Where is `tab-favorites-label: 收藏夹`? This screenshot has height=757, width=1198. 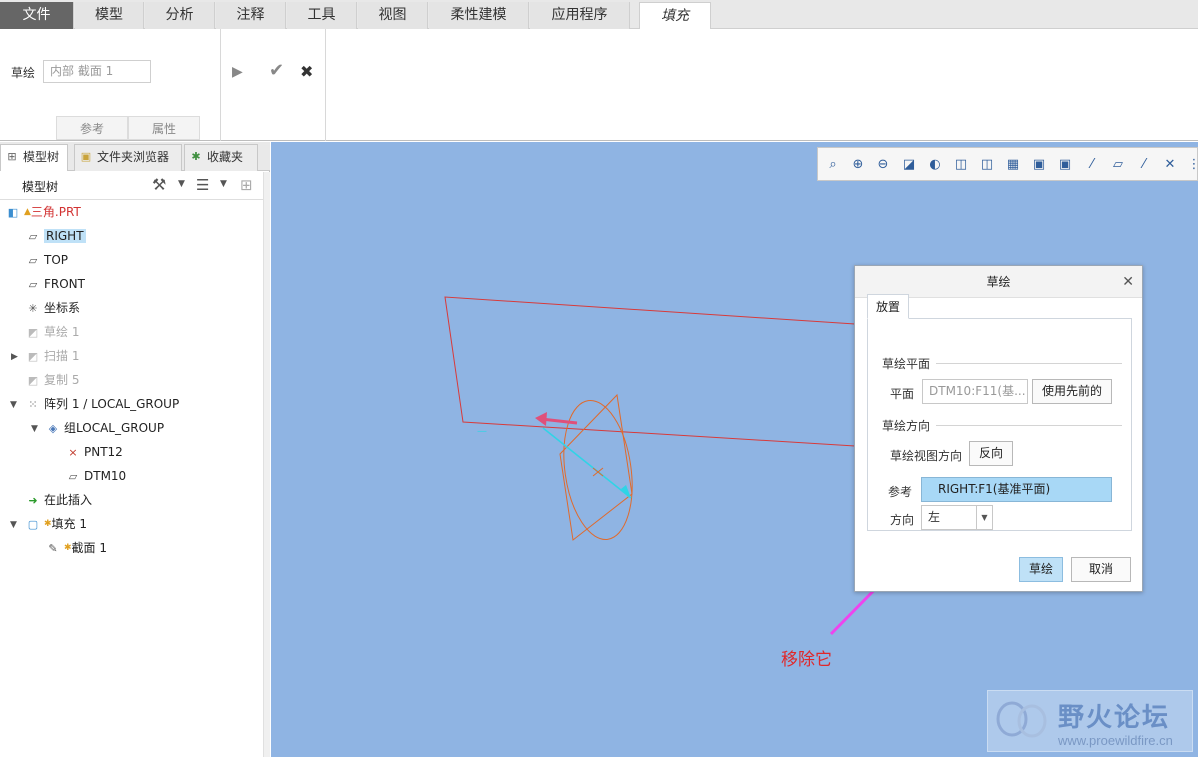 tab-favorites-label: 收藏夹 is located at coordinates (225, 157).